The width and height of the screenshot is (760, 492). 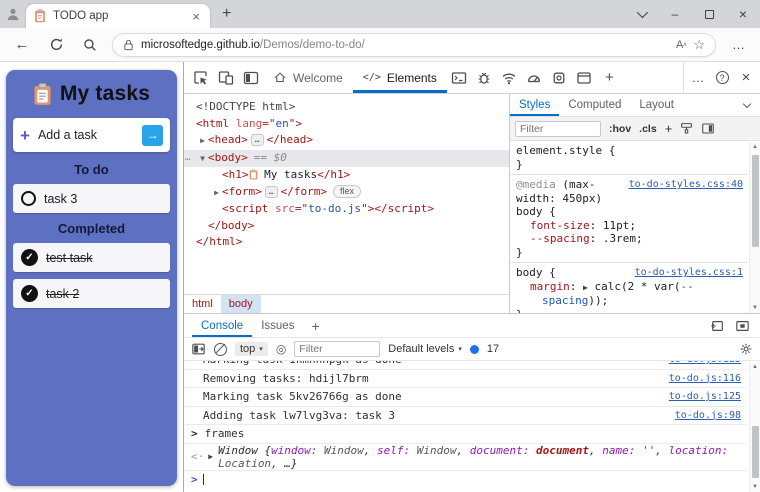 I want to click on dom-html-open: <html lang="en">, so click(x=346, y=124).